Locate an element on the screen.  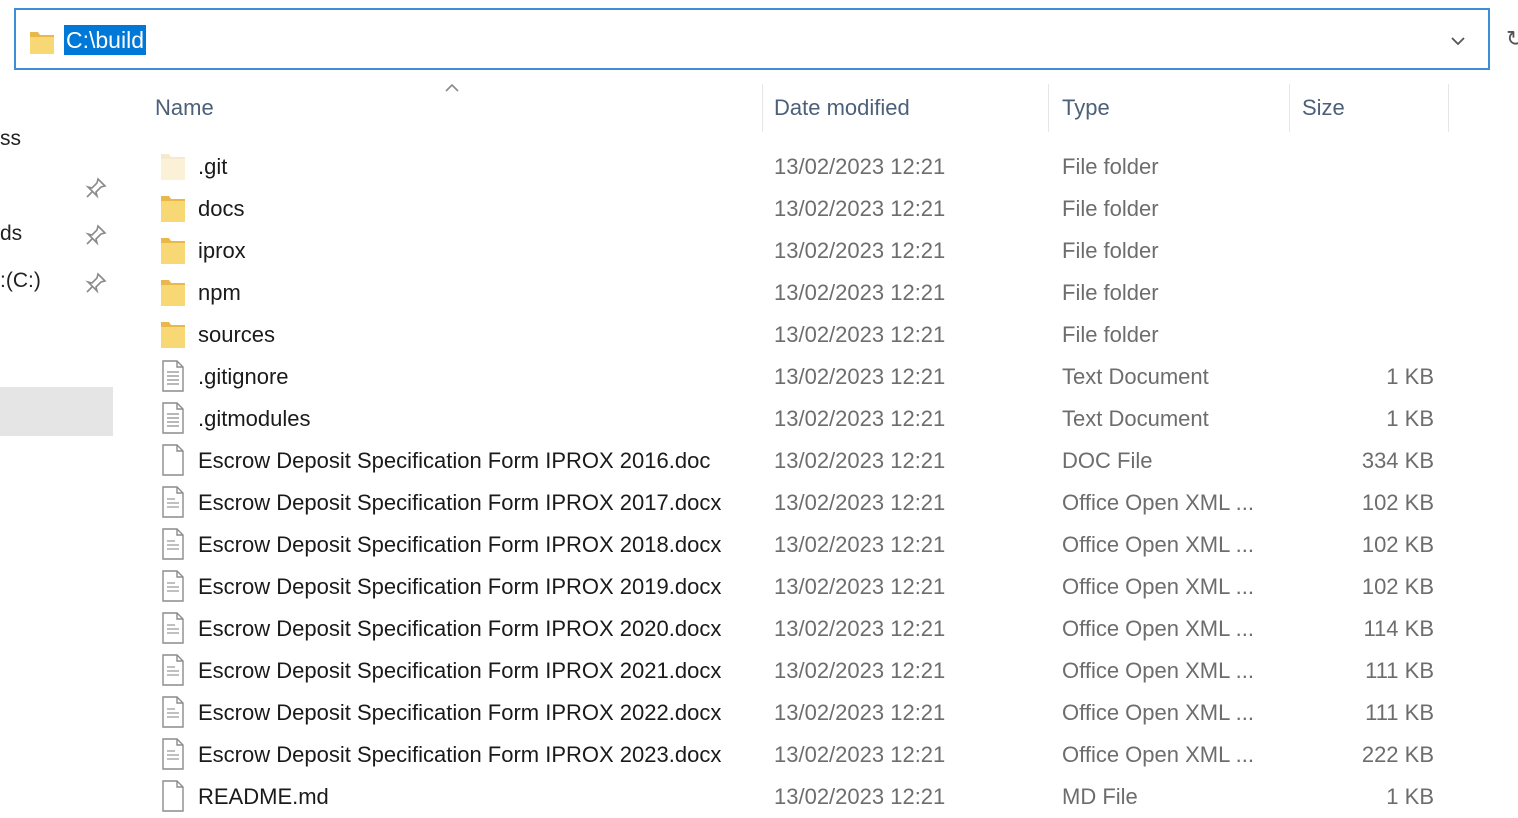
file-row: .git 13/02/2023 12:21 File folder is located at coordinates (800, 167).